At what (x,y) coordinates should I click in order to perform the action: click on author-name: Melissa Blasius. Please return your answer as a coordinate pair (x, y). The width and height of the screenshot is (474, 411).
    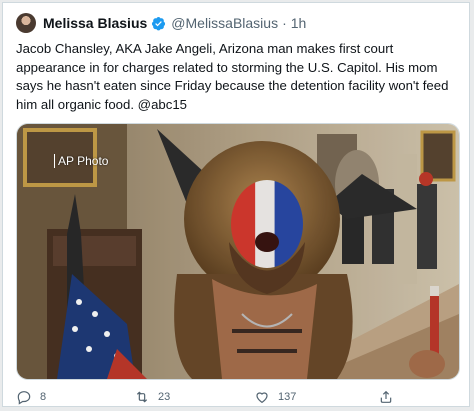
    Looking at the image, I should click on (95, 23).